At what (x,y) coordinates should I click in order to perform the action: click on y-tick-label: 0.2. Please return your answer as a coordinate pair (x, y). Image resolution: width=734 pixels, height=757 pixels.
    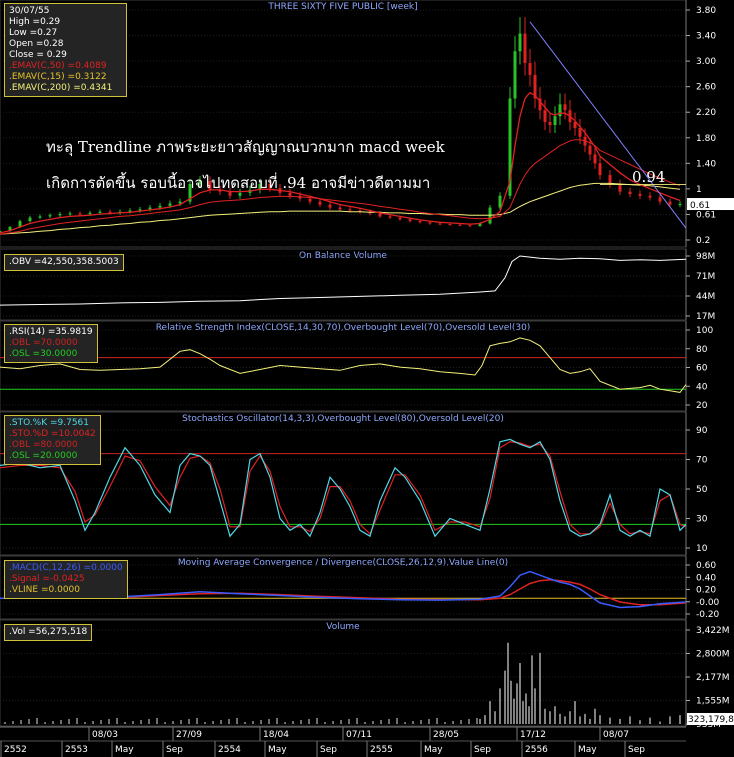
    Looking at the image, I should click on (703, 241).